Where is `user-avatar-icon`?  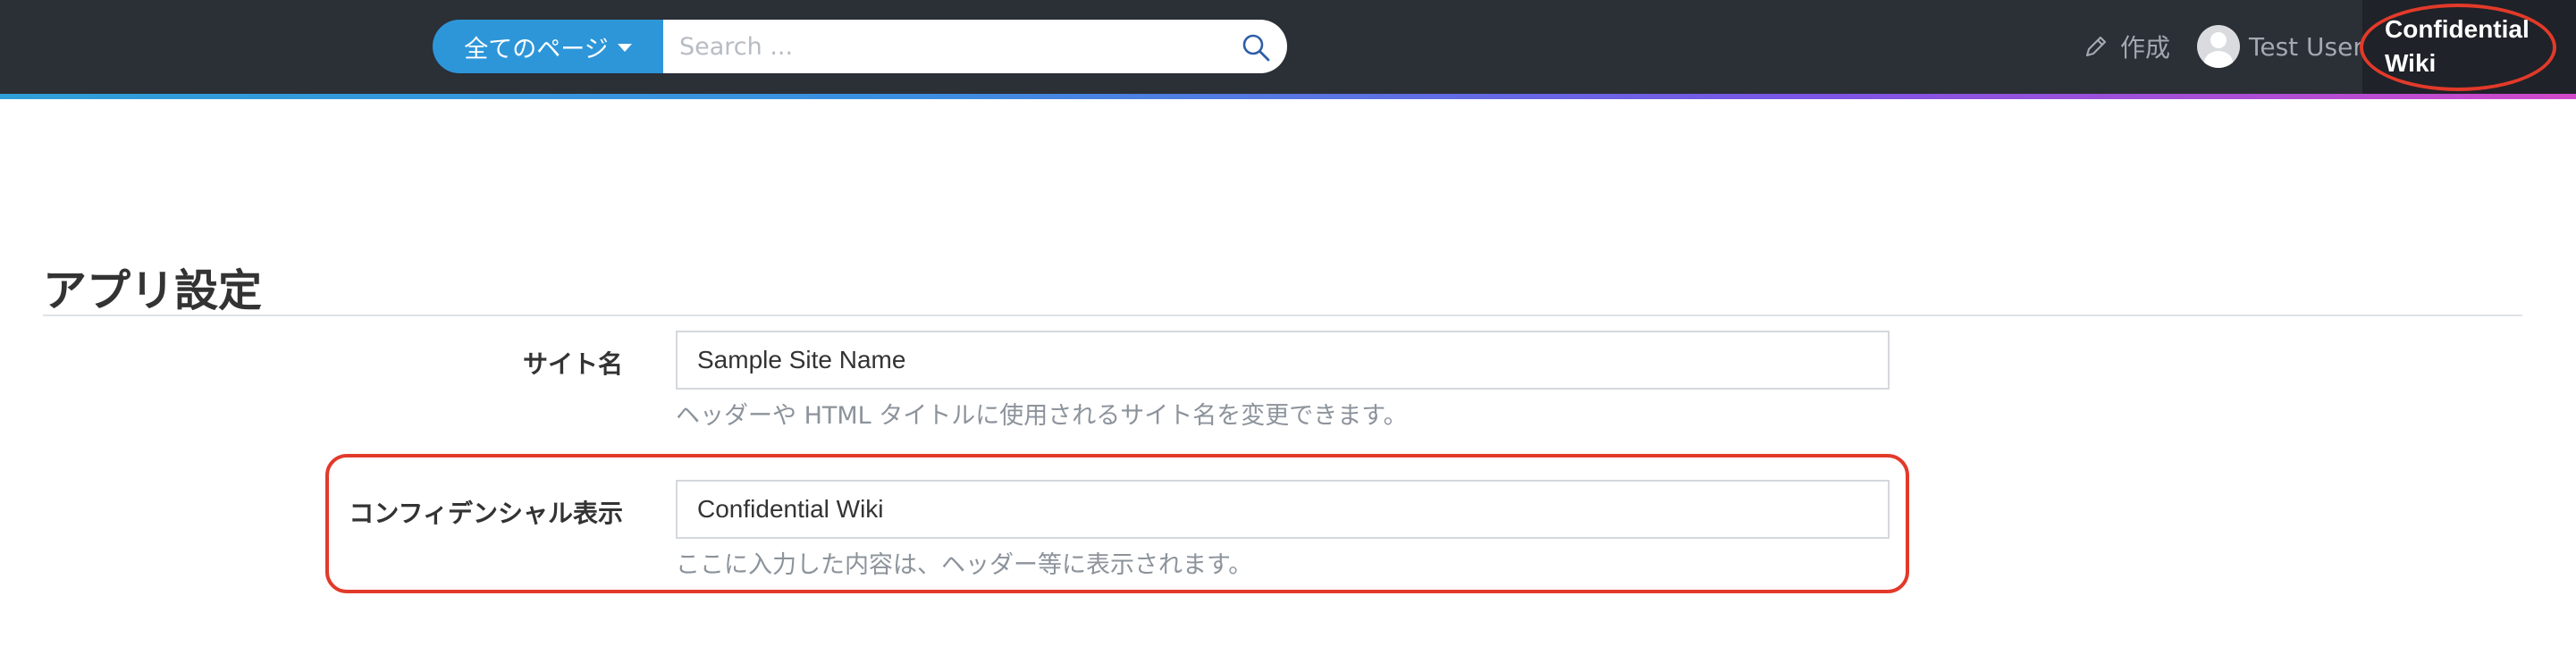 user-avatar-icon is located at coordinates (2219, 46).